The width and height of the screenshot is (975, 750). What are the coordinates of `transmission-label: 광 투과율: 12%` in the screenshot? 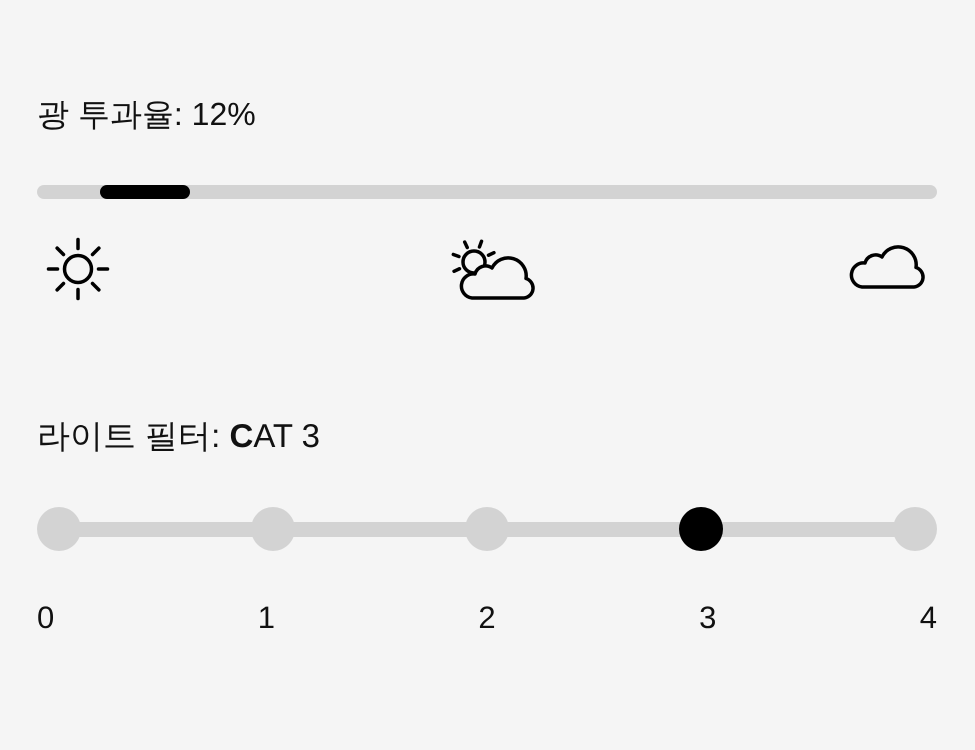 It's located at (146, 114).